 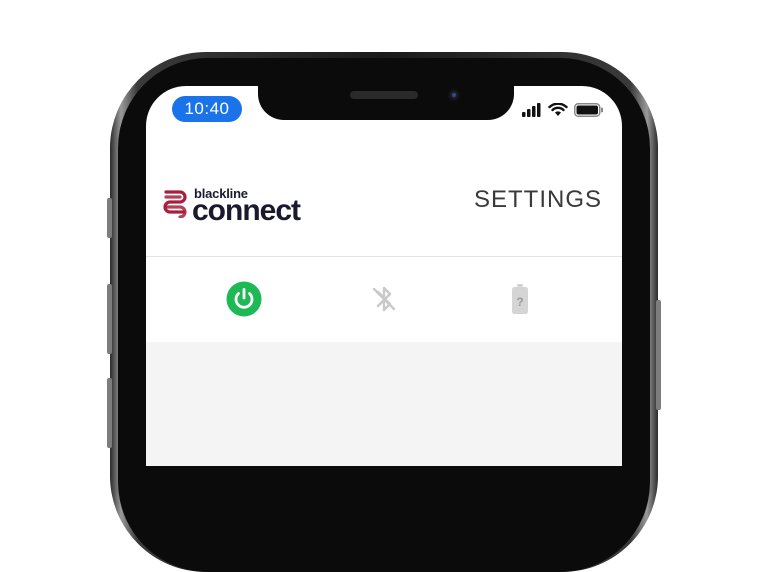 What do you see at coordinates (246, 210) in the screenshot?
I see `logo-connect-text: connect` at bounding box center [246, 210].